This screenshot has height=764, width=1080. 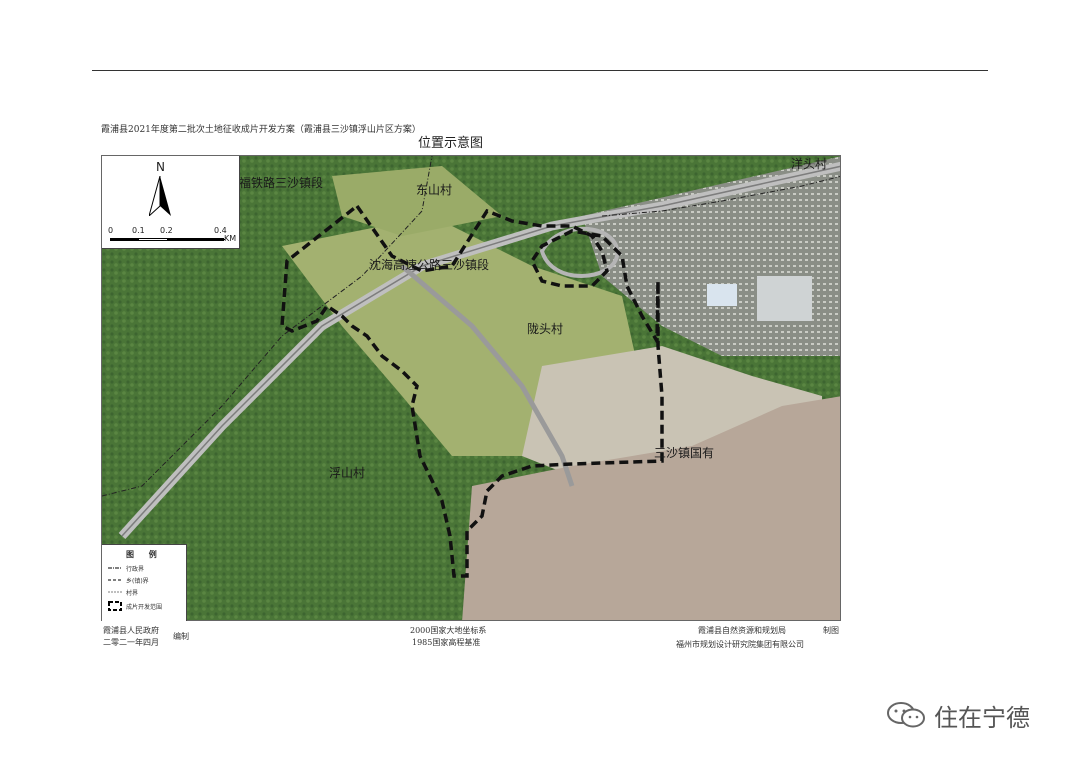 I want to click on top-divider, so click(x=540, y=70).